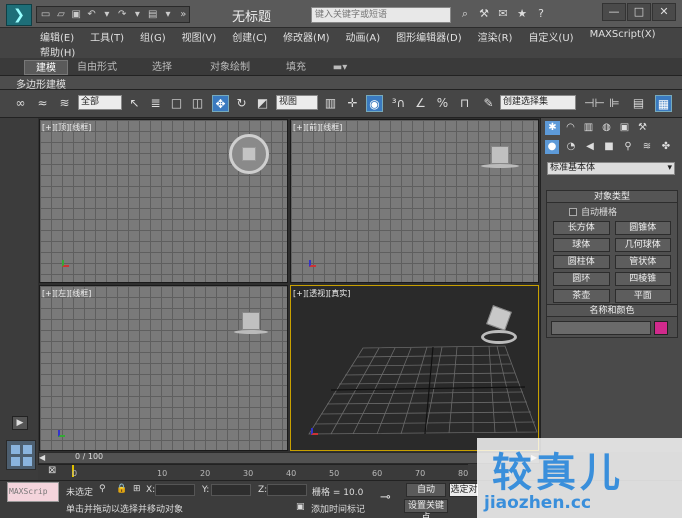 This screenshot has height=518, width=682. I want to click on y-coordinate-field, so click(231, 490).